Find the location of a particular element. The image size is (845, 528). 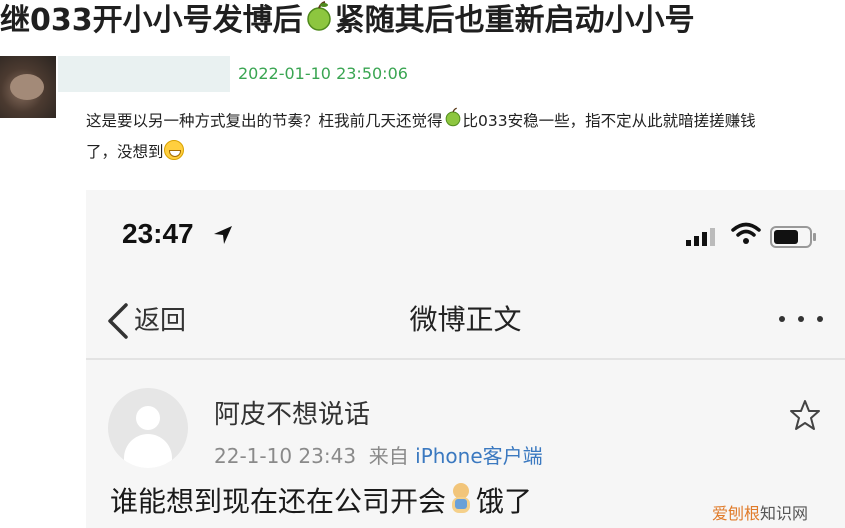

headline-part2: 紧随其后也重新启动小小号 is located at coordinates (514, 20).